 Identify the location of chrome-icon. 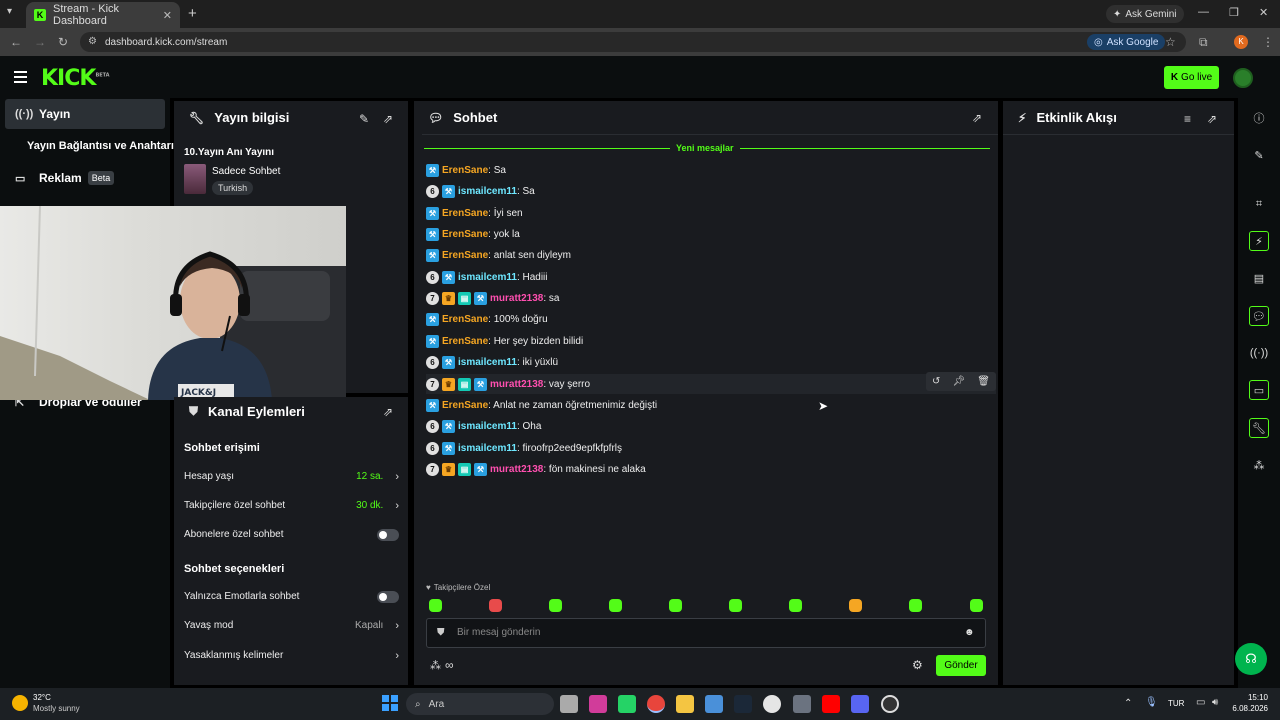
(656, 704).